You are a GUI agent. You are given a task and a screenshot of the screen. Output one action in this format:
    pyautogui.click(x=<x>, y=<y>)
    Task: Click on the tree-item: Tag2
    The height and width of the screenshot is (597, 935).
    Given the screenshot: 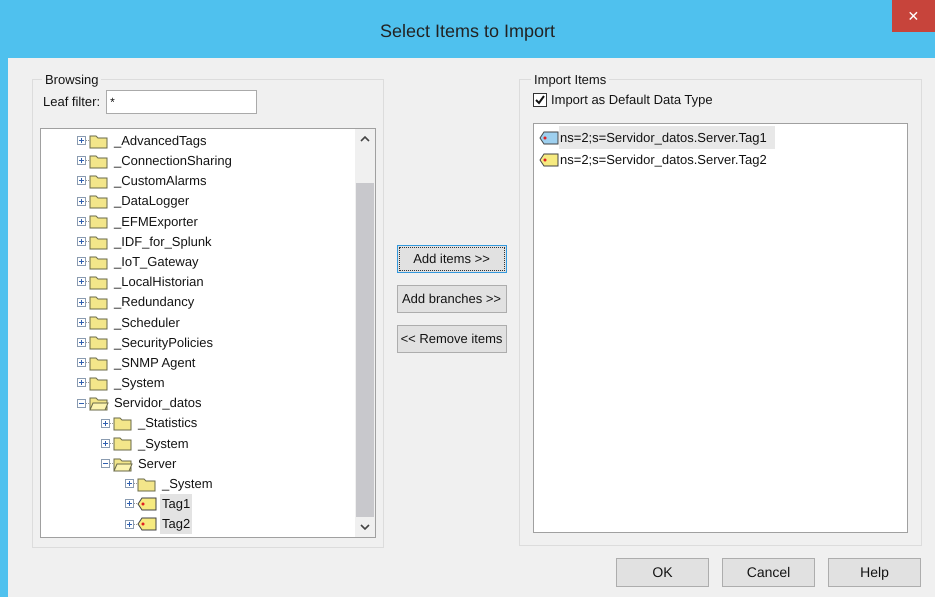 What is the action you would take?
    pyautogui.click(x=176, y=524)
    